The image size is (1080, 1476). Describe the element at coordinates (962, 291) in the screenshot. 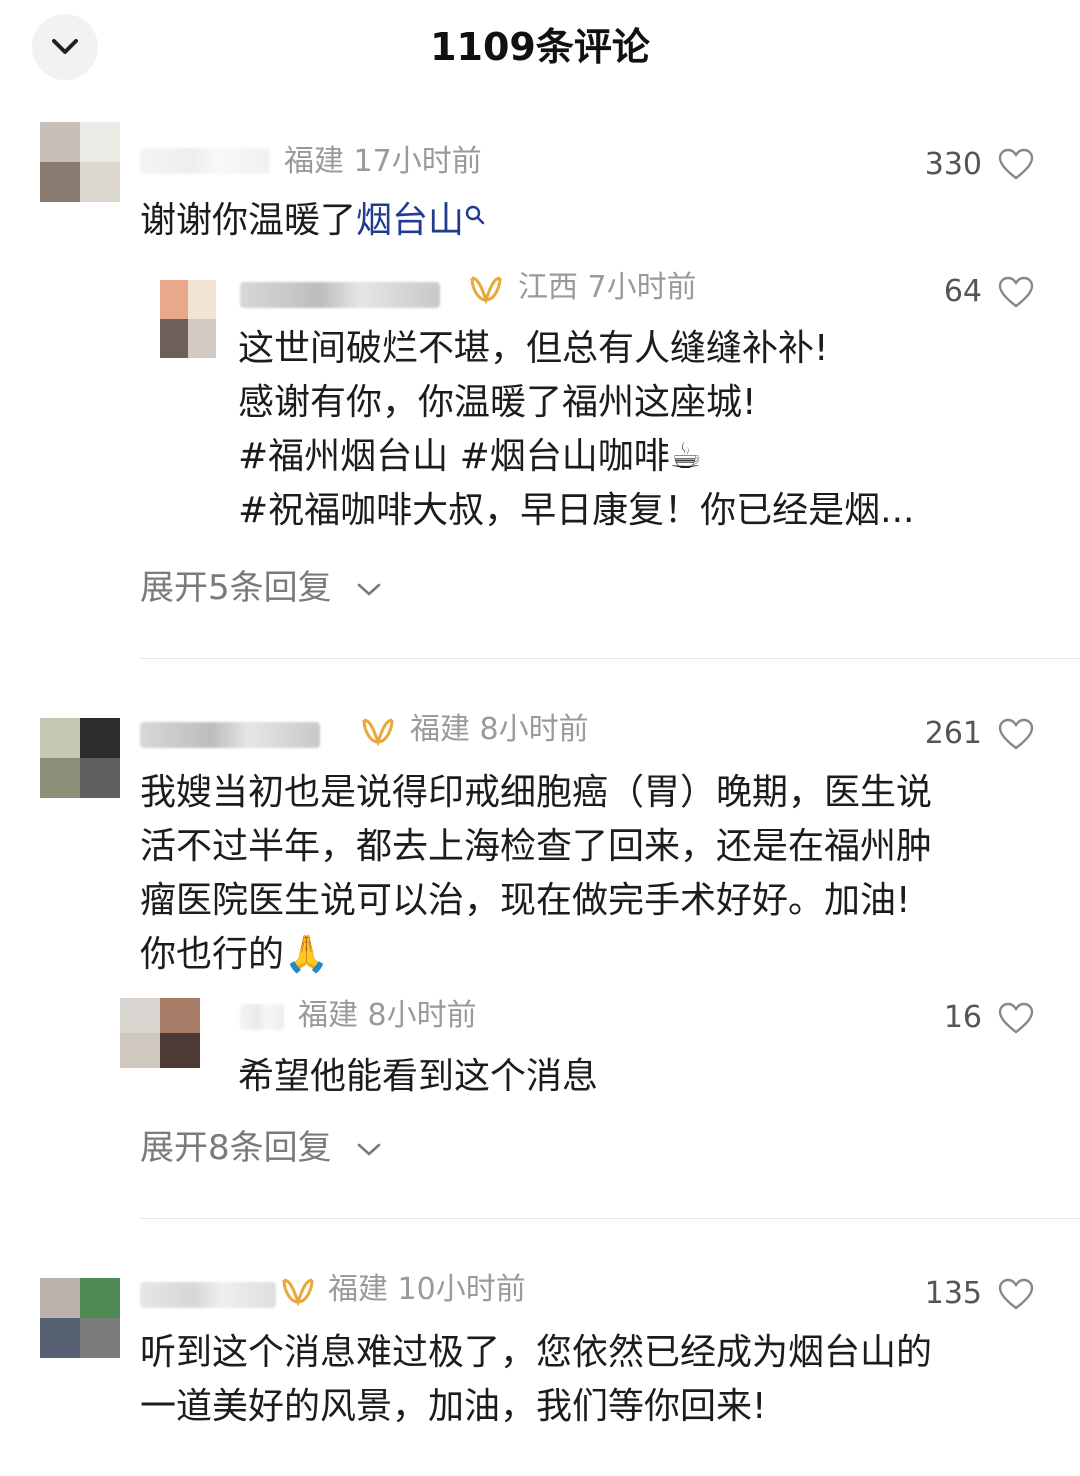

I see `reply-like-count: 64` at that location.